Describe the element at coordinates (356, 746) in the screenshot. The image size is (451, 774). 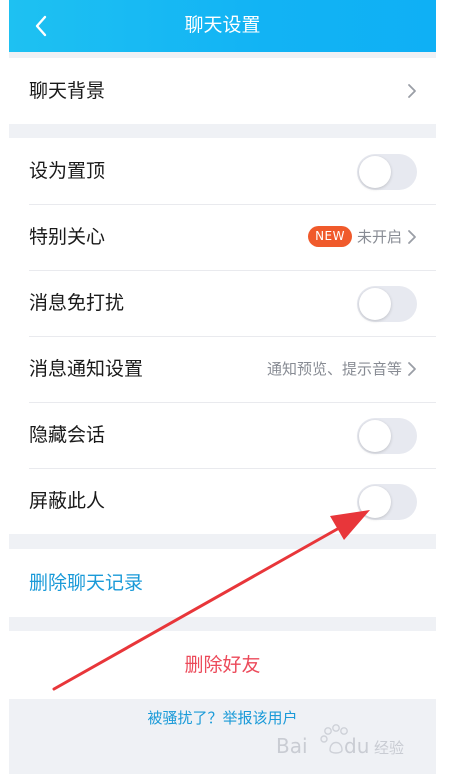
I see `svg-text: du` at that location.